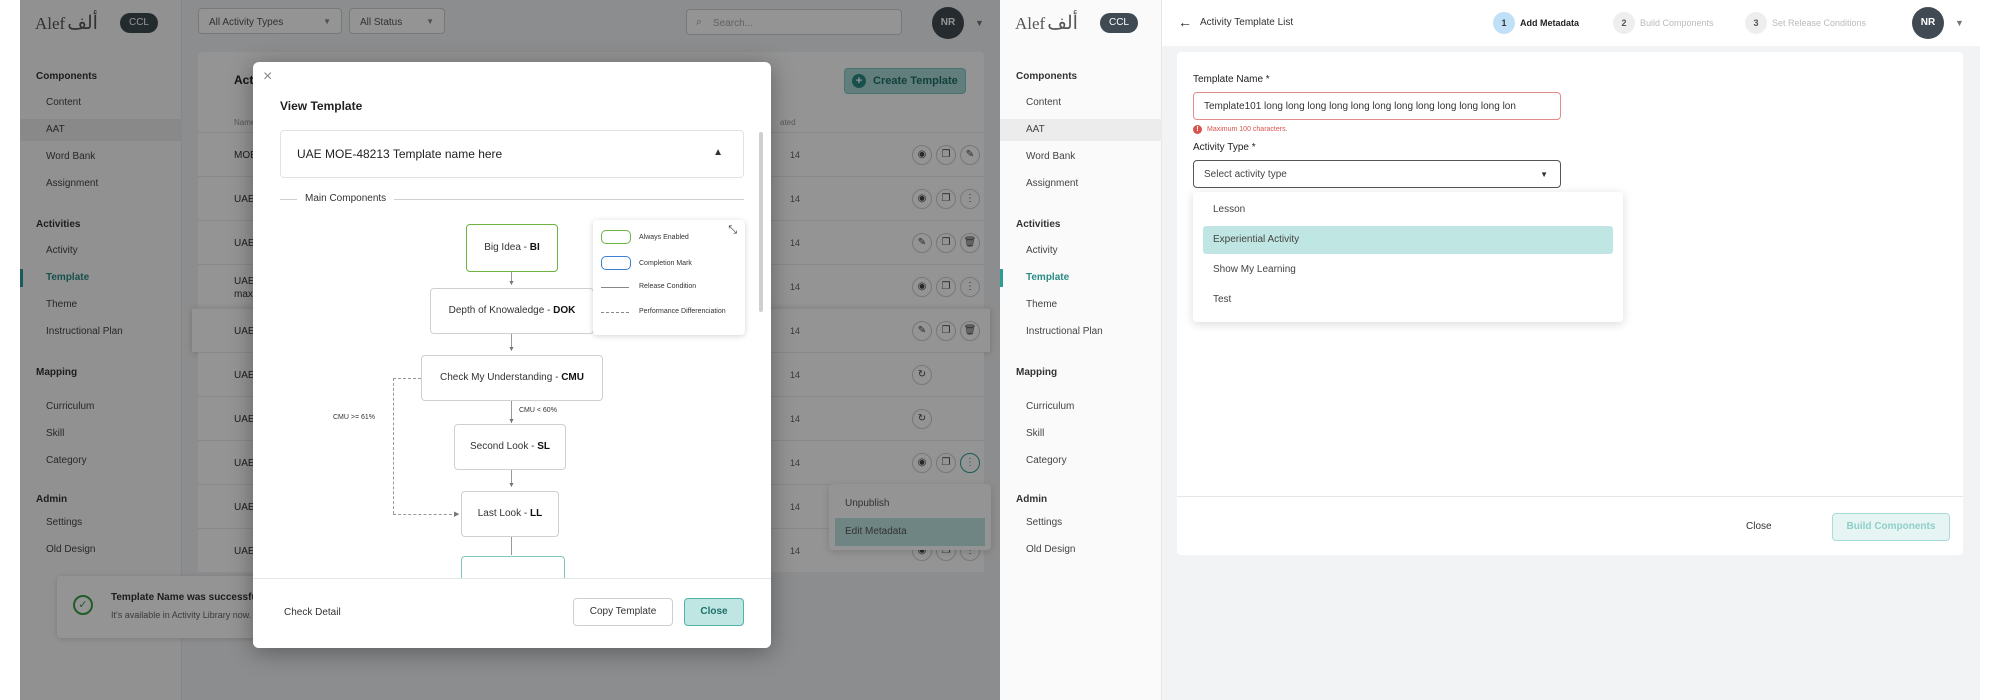 Image resolution: width=2000 pixels, height=700 pixels. What do you see at coordinates (1197, 129) in the screenshot?
I see `error-icon: !` at bounding box center [1197, 129].